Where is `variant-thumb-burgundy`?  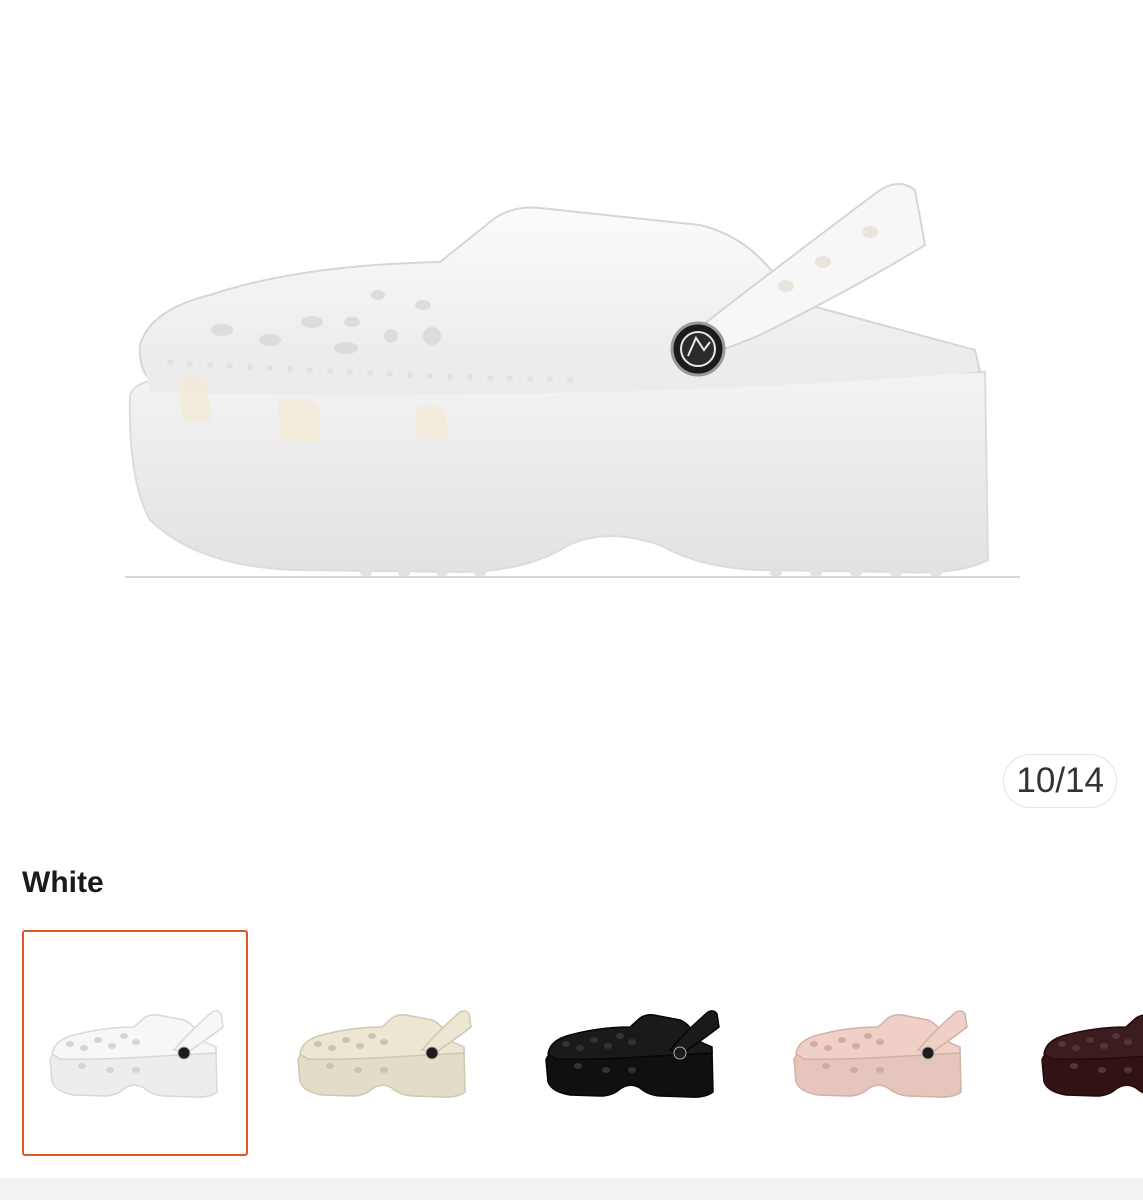
variant-thumb-burgundy is located at coordinates (1078, 1043).